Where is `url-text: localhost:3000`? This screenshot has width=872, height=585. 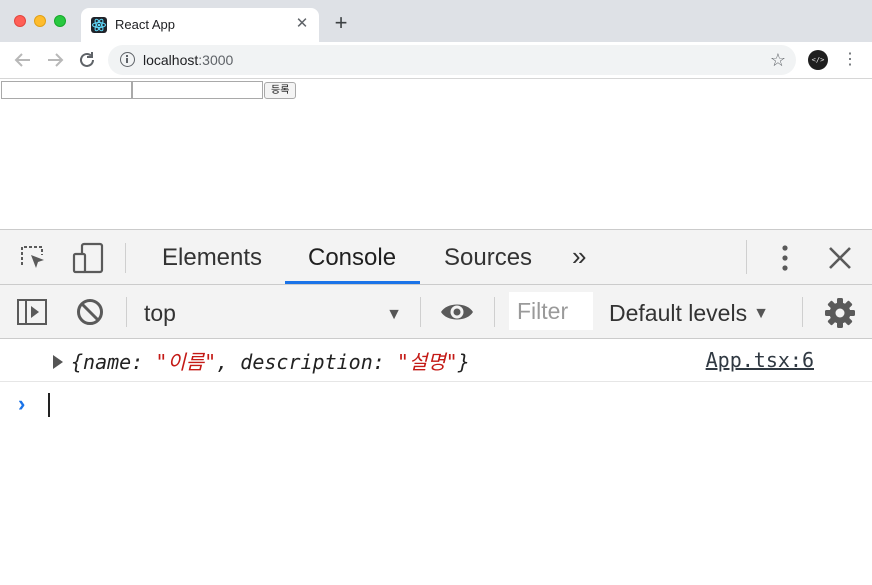 url-text: localhost:3000 is located at coordinates (188, 60).